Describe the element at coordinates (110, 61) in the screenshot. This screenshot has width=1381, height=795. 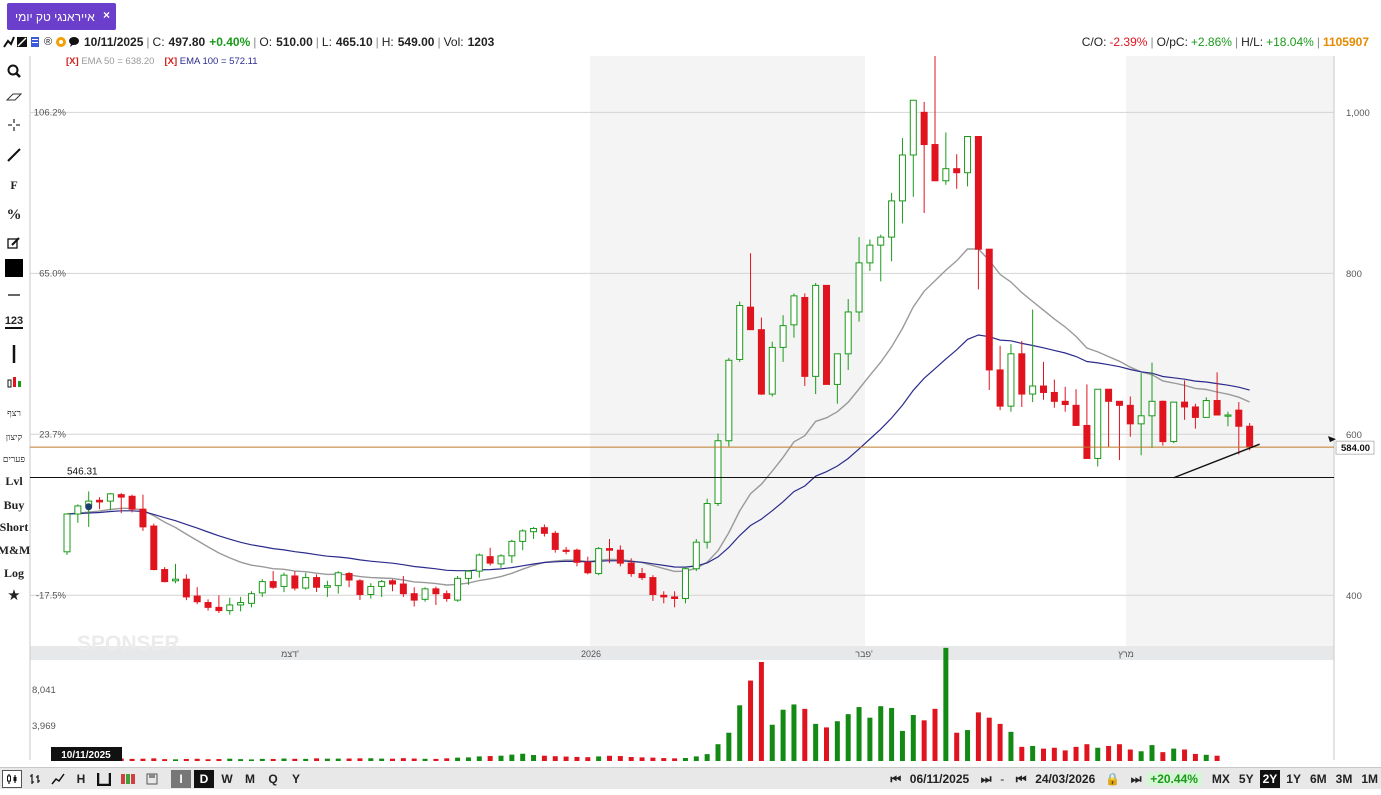
I see `ema50-legend: [X] EMA 50 = 638.20` at that location.